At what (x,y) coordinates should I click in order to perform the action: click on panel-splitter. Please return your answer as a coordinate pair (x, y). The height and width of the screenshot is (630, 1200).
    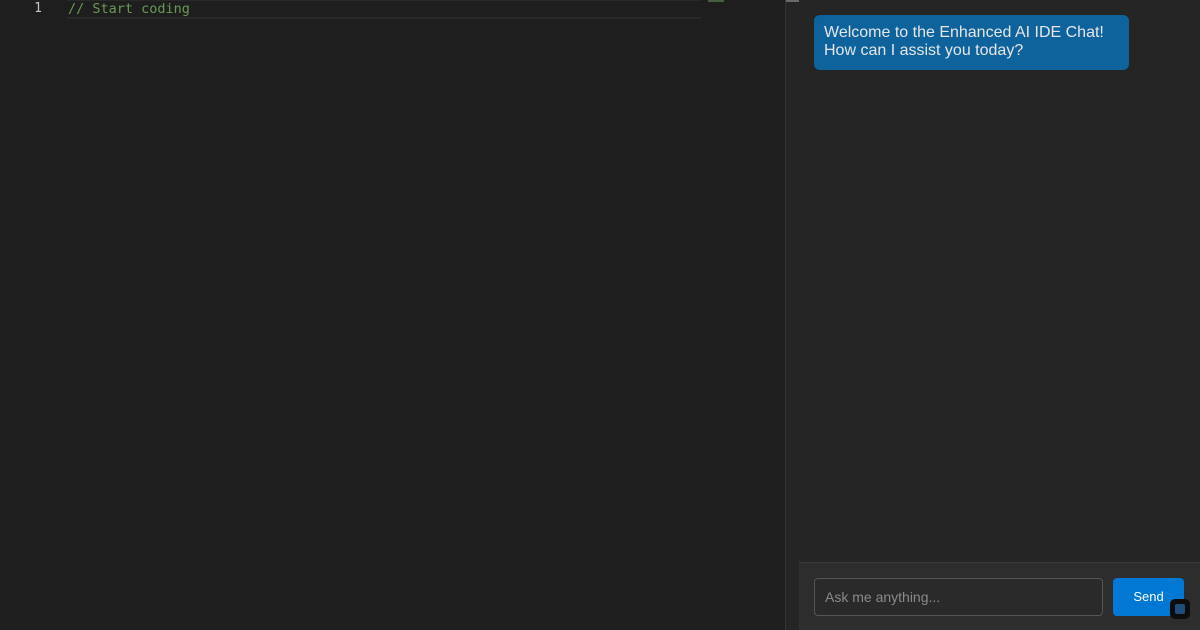
    Looking at the image, I should click on (792, 315).